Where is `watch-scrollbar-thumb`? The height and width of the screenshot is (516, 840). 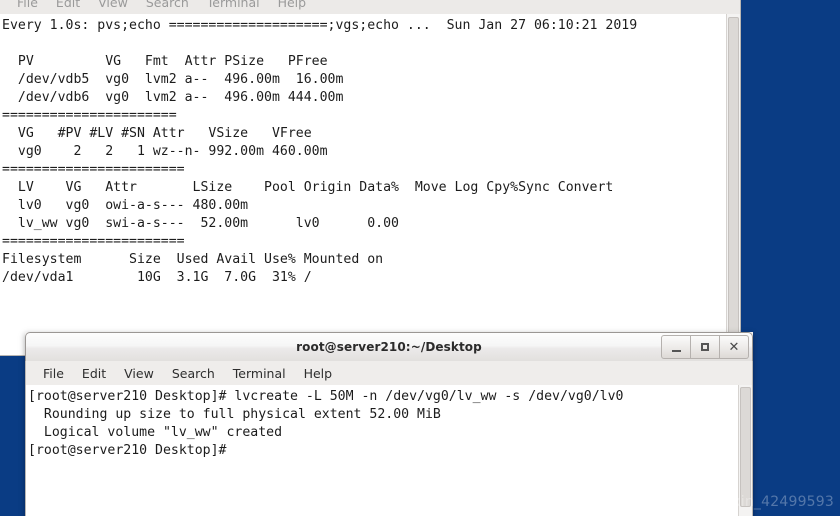 watch-scrollbar-thumb is located at coordinates (733, 181).